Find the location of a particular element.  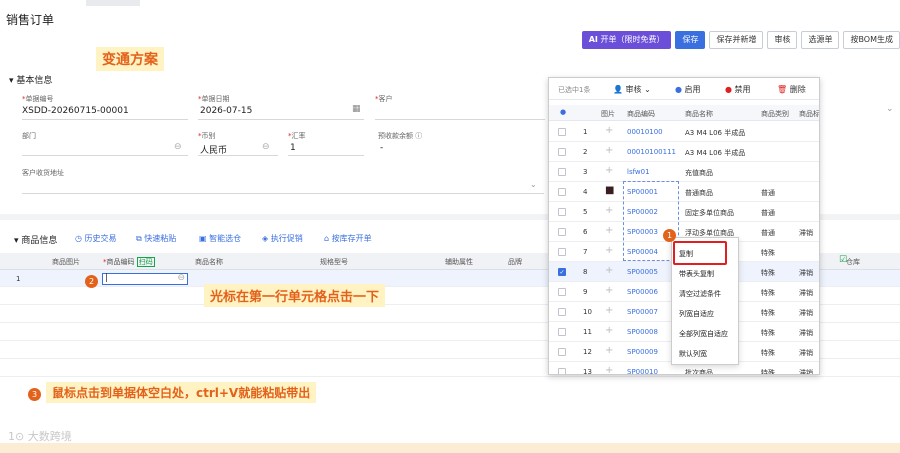

promotion-link: ◈ 执行促销 is located at coordinates (282, 238).